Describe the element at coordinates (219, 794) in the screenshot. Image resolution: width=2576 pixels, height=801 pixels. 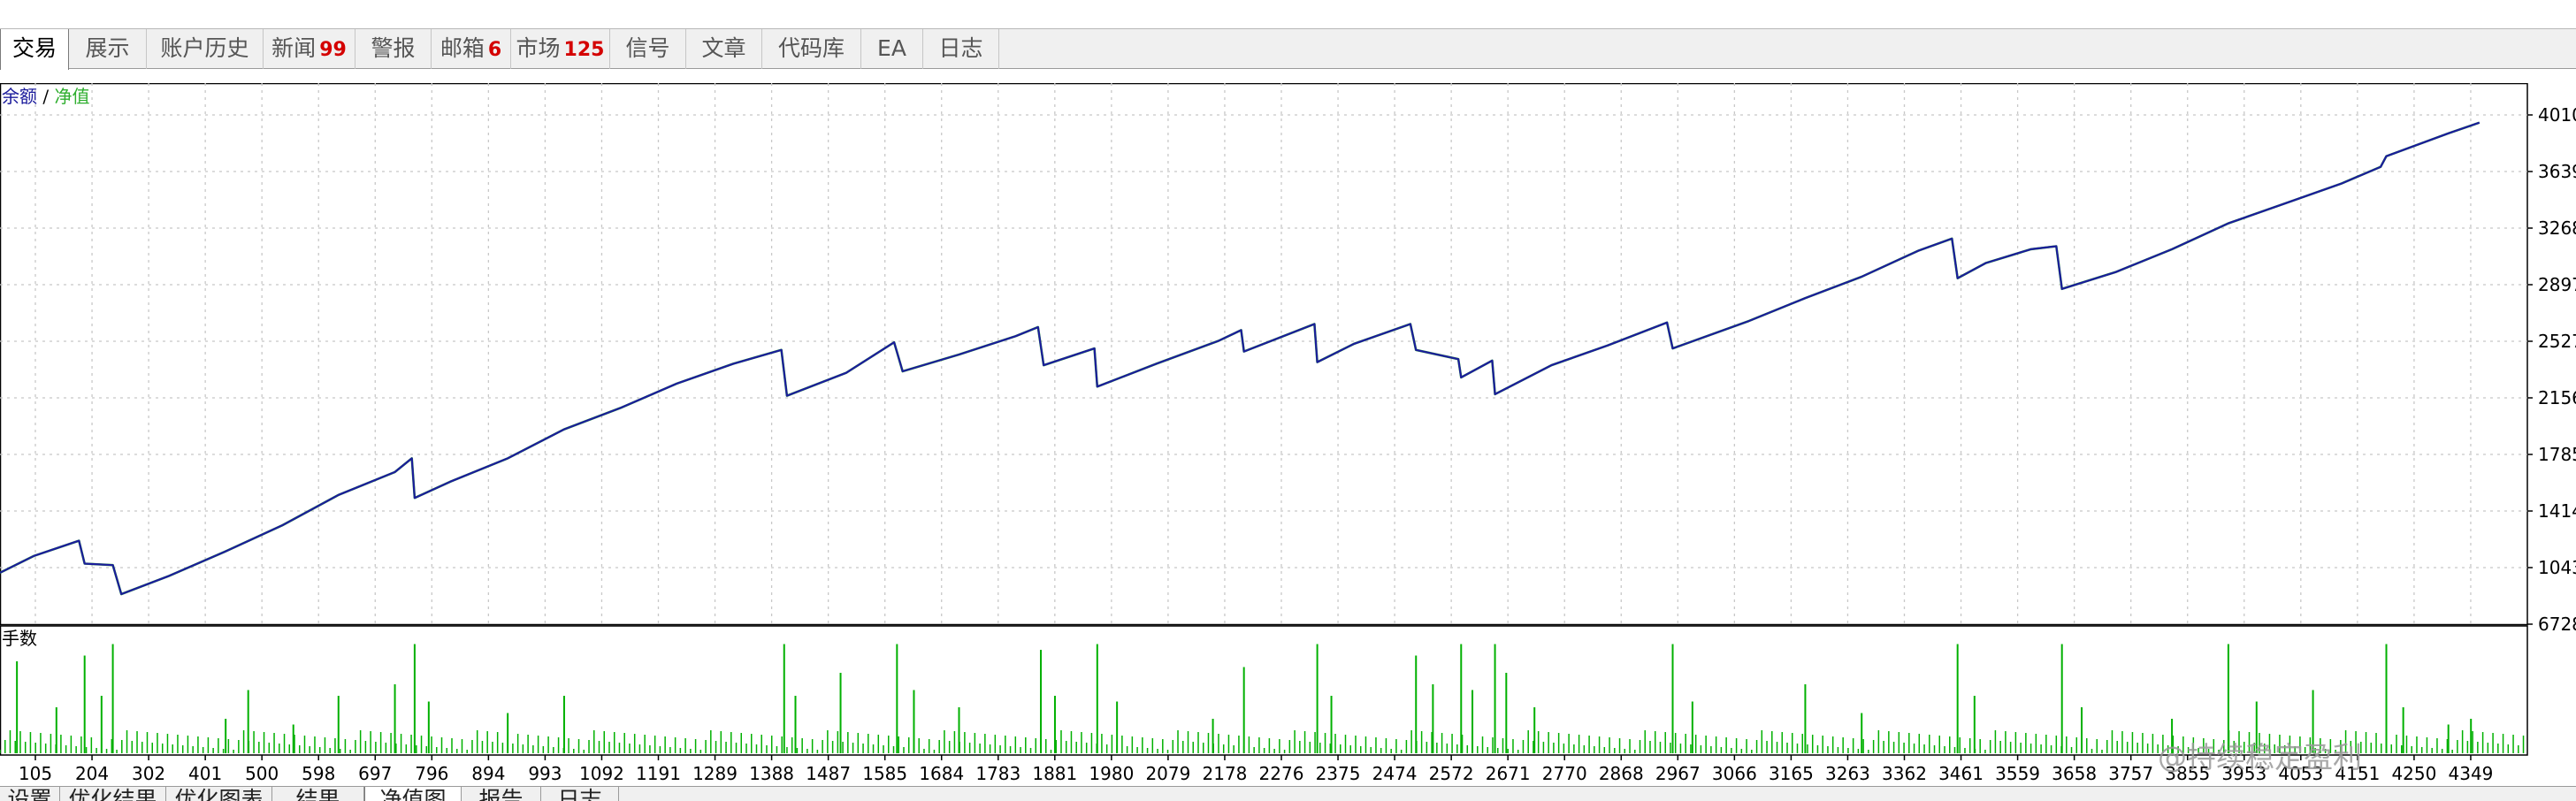
I see `bottom-tab-2: 优化图表` at that location.